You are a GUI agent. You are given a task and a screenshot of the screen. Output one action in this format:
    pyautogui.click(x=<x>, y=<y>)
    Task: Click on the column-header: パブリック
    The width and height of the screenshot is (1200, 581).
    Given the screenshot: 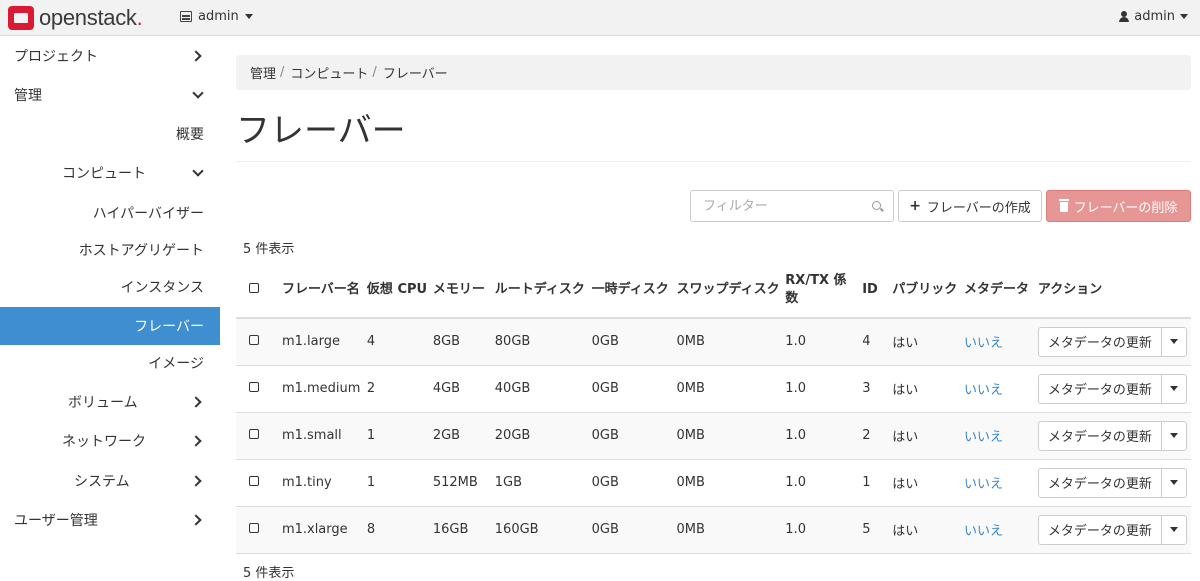 What is the action you would take?
    pyautogui.click(x=928, y=290)
    